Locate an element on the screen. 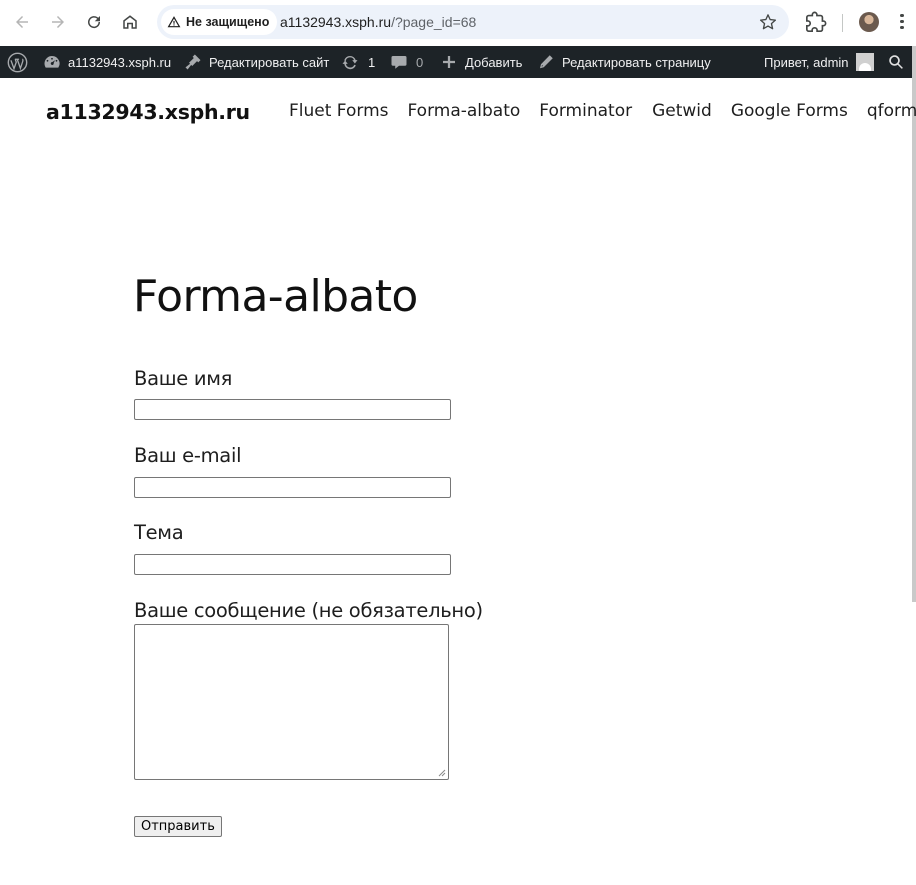 This screenshot has height=885, width=916. comments-menu: 0 is located at coordinates (406, 62).